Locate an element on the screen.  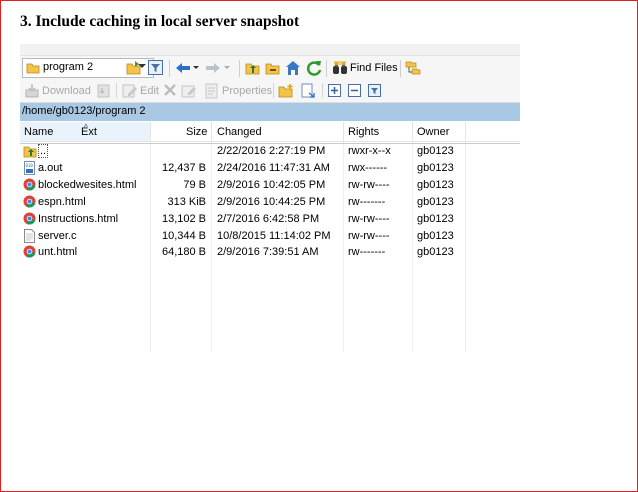
refresh-icon is located at coordinates (314, 68).